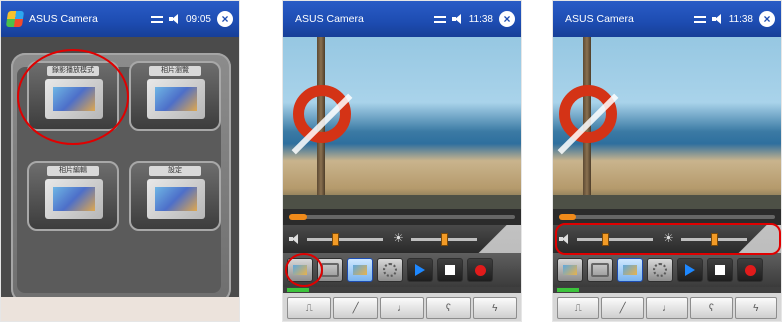 Image resolution: width=782 pixels, height=322 pixels. I want to click on volume-slider, so click(345, 239).